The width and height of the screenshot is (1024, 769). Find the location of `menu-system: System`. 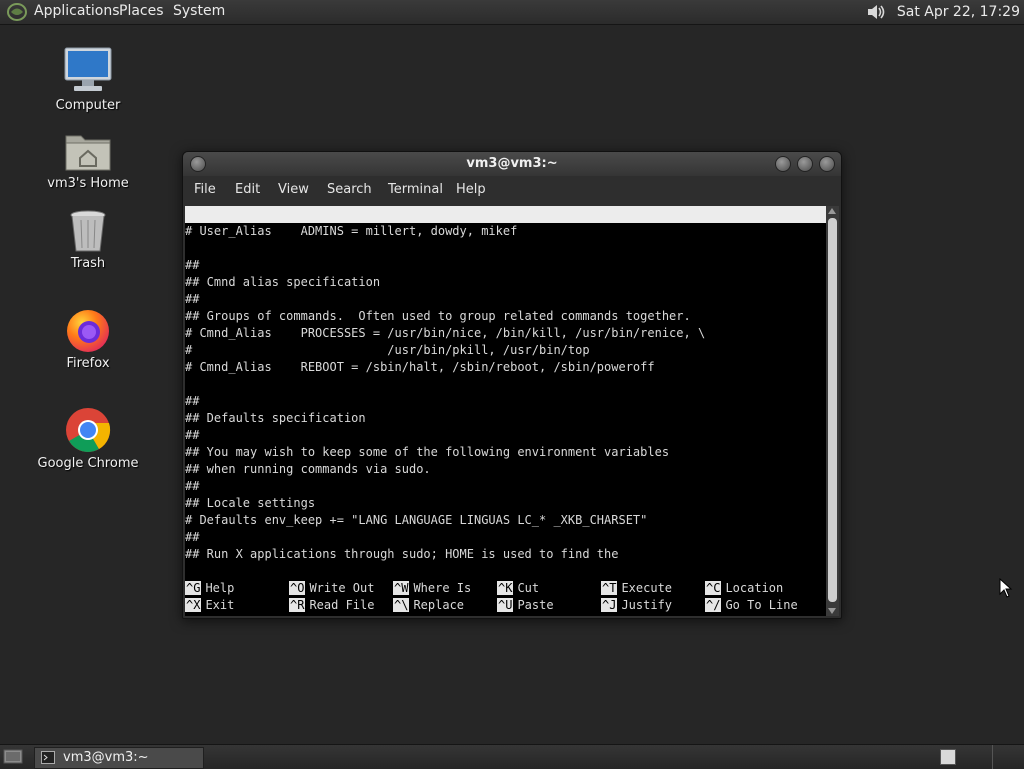

menu-system: System is located at coordinates (199, 12).